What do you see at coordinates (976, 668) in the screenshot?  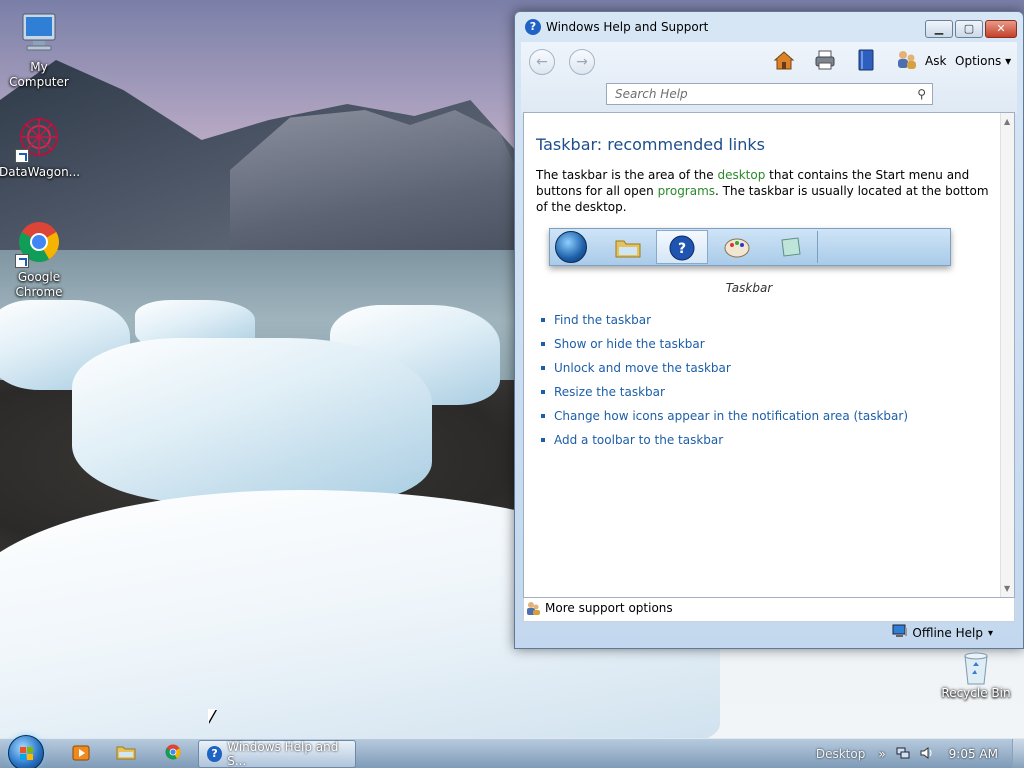 I see `recycle-bin-icon` at bounding box center [976, 668].